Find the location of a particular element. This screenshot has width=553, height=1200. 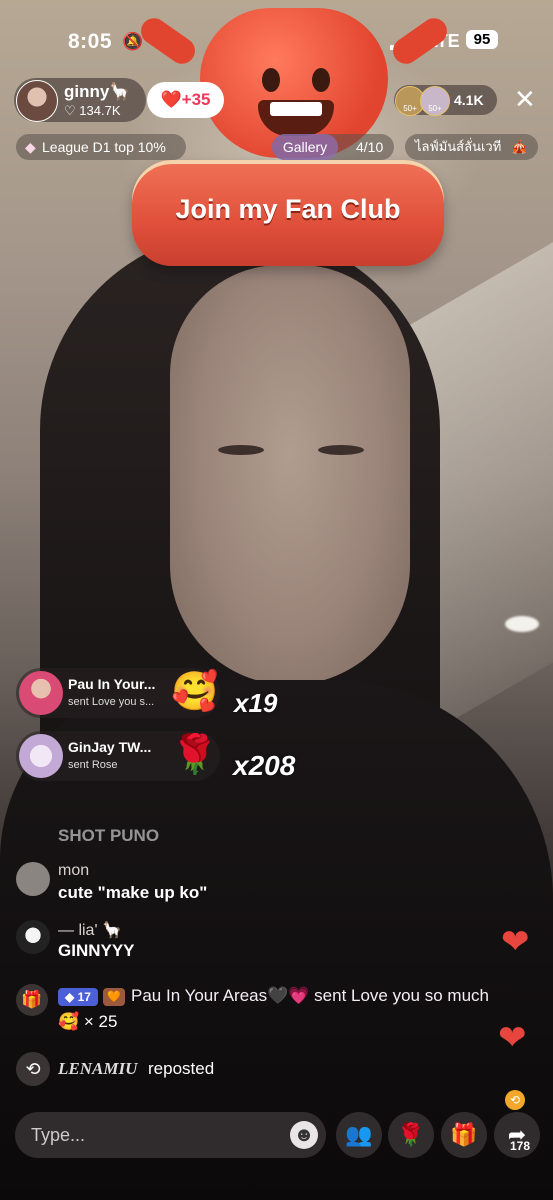

faded-chat-message: SHOT PUNO is located at coordinates (109, 835).